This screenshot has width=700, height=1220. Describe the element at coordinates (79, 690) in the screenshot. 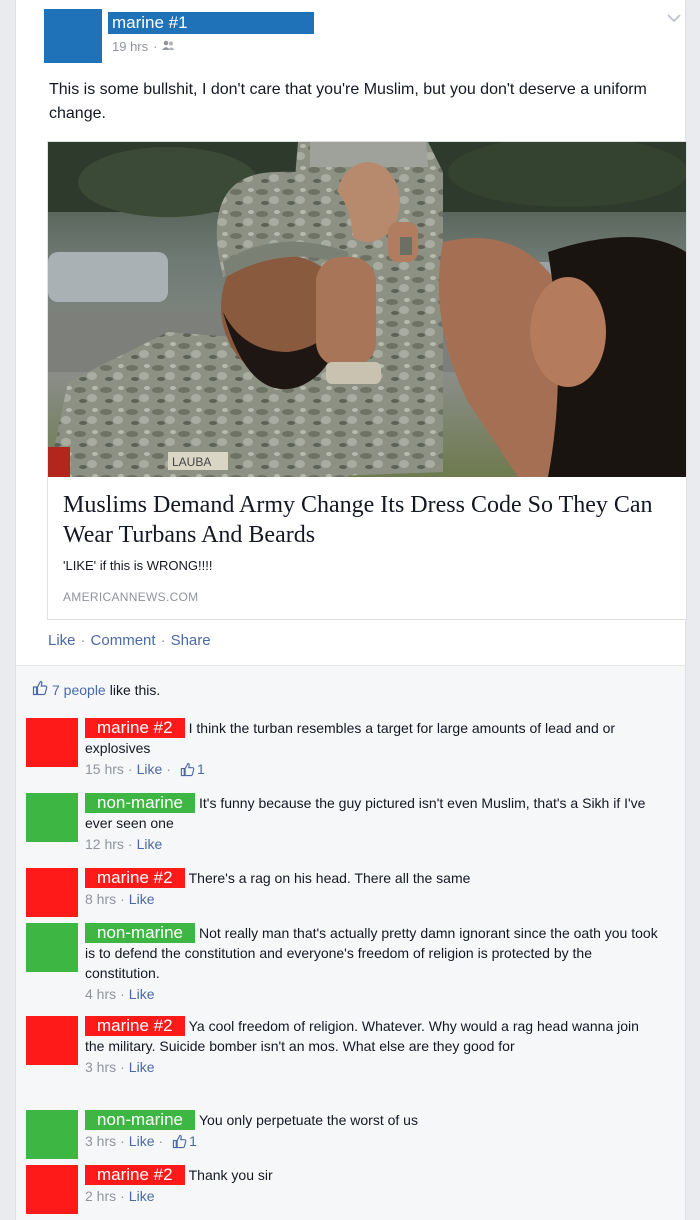

I see `likes-count: 7 people` at that location.